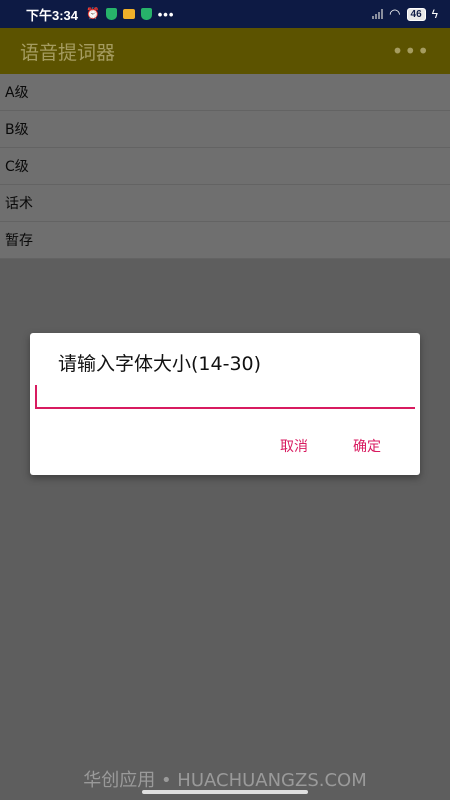 This screenshot has width=450, height=800. I want to click on status-bar: 下午3:34 ⏰ ••• ◠ 46 ϟ, so click(225, 14).